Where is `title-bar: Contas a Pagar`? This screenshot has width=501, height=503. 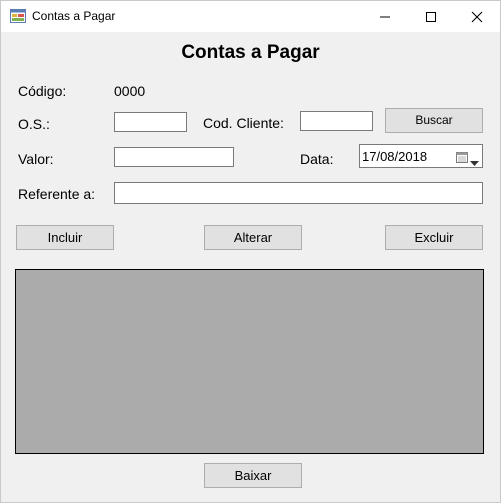
title-bar: Contas a Pagar is located at coordinates (250, 16).